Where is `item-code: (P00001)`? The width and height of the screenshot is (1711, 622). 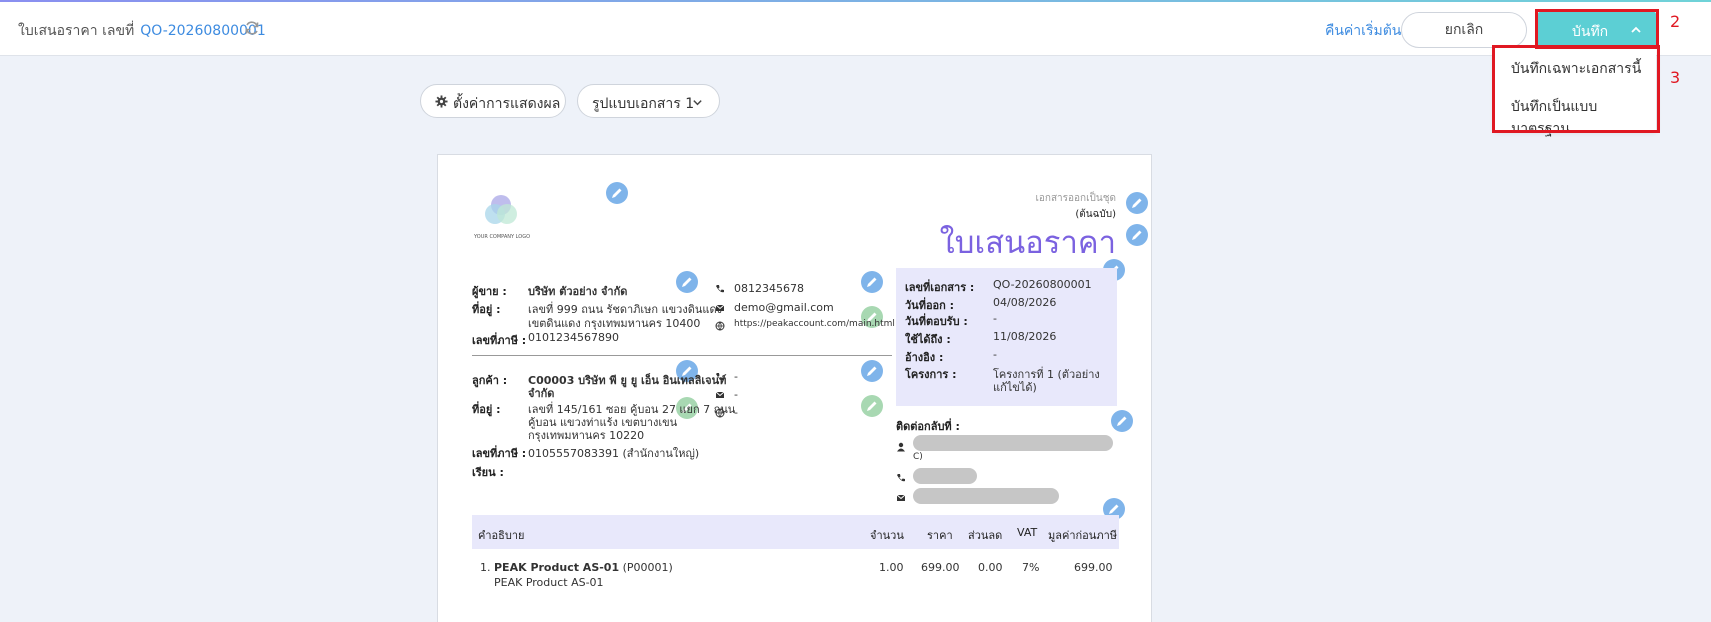 item-code: (P00001) is located at coordinates (647, 567).